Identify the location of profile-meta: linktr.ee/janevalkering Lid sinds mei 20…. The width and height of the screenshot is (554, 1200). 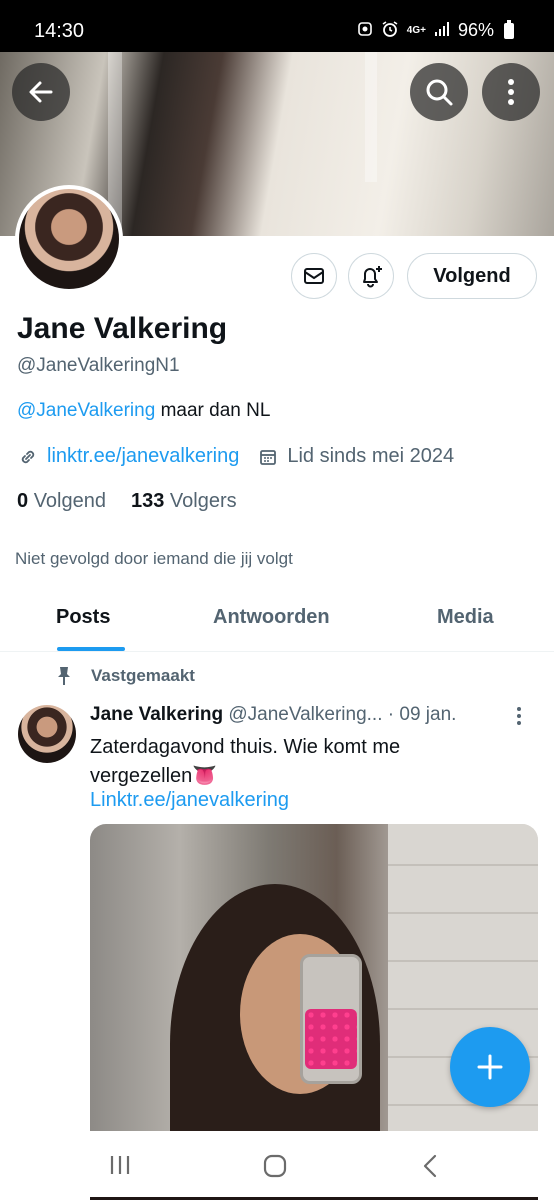
(235, 456).